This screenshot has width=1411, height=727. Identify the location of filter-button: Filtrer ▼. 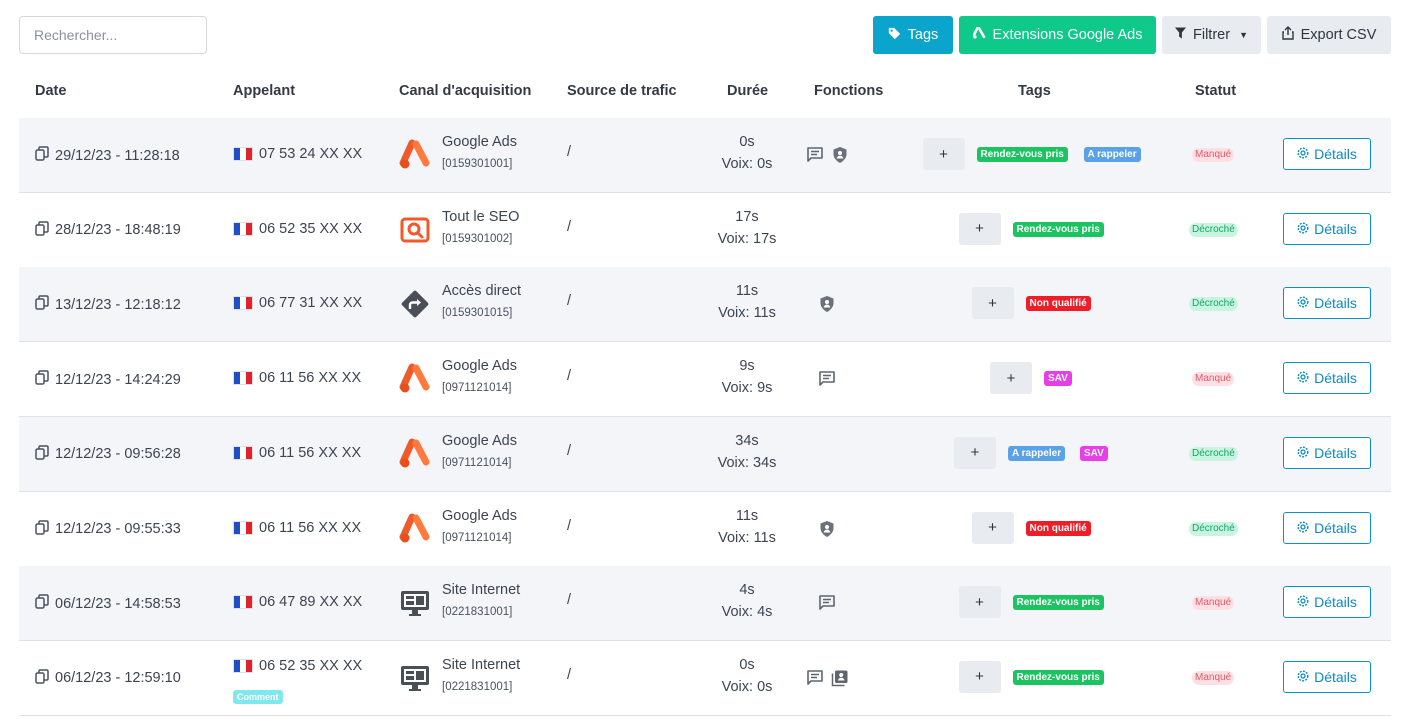
(1211, 35).